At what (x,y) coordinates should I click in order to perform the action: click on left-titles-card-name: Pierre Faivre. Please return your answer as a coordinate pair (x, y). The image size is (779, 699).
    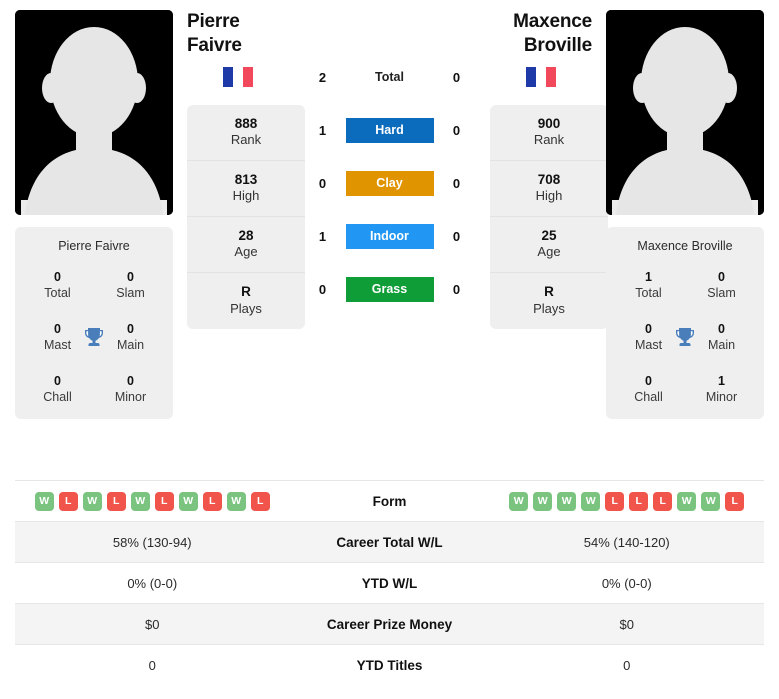
    Looking at the image, I should click on (94, 246).